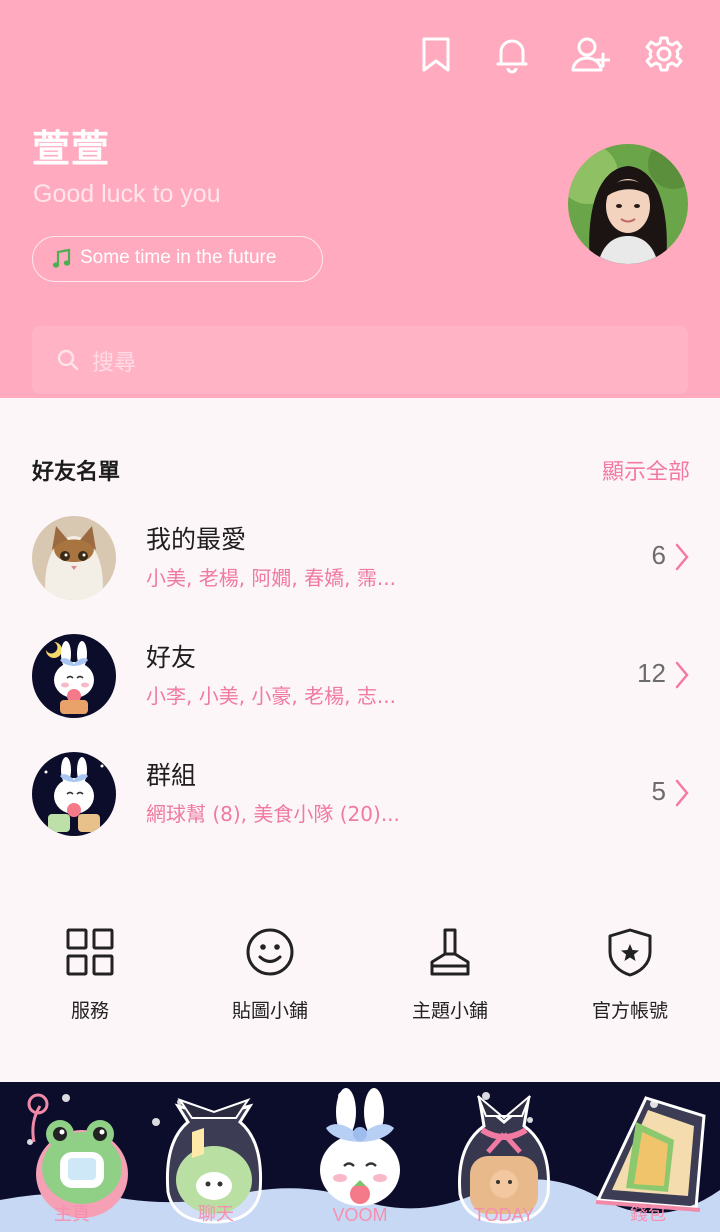 This screenshot has width=720, height=1232. What do you see at coordinates (89, 1011) in the screenshot?
I see `services-label: 服務` at bounding box center [89, 1011].